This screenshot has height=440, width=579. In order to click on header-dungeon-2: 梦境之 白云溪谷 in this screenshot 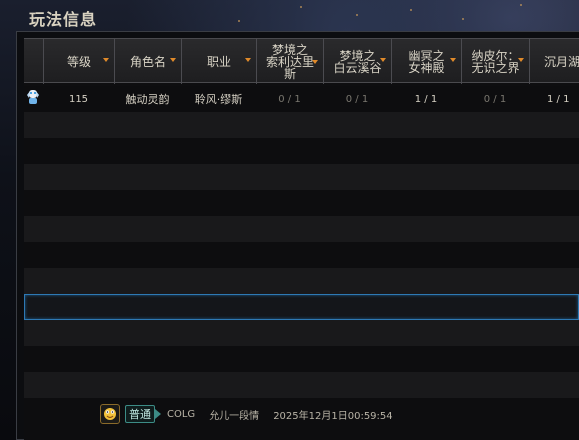, I will do `click(357, 61)`.